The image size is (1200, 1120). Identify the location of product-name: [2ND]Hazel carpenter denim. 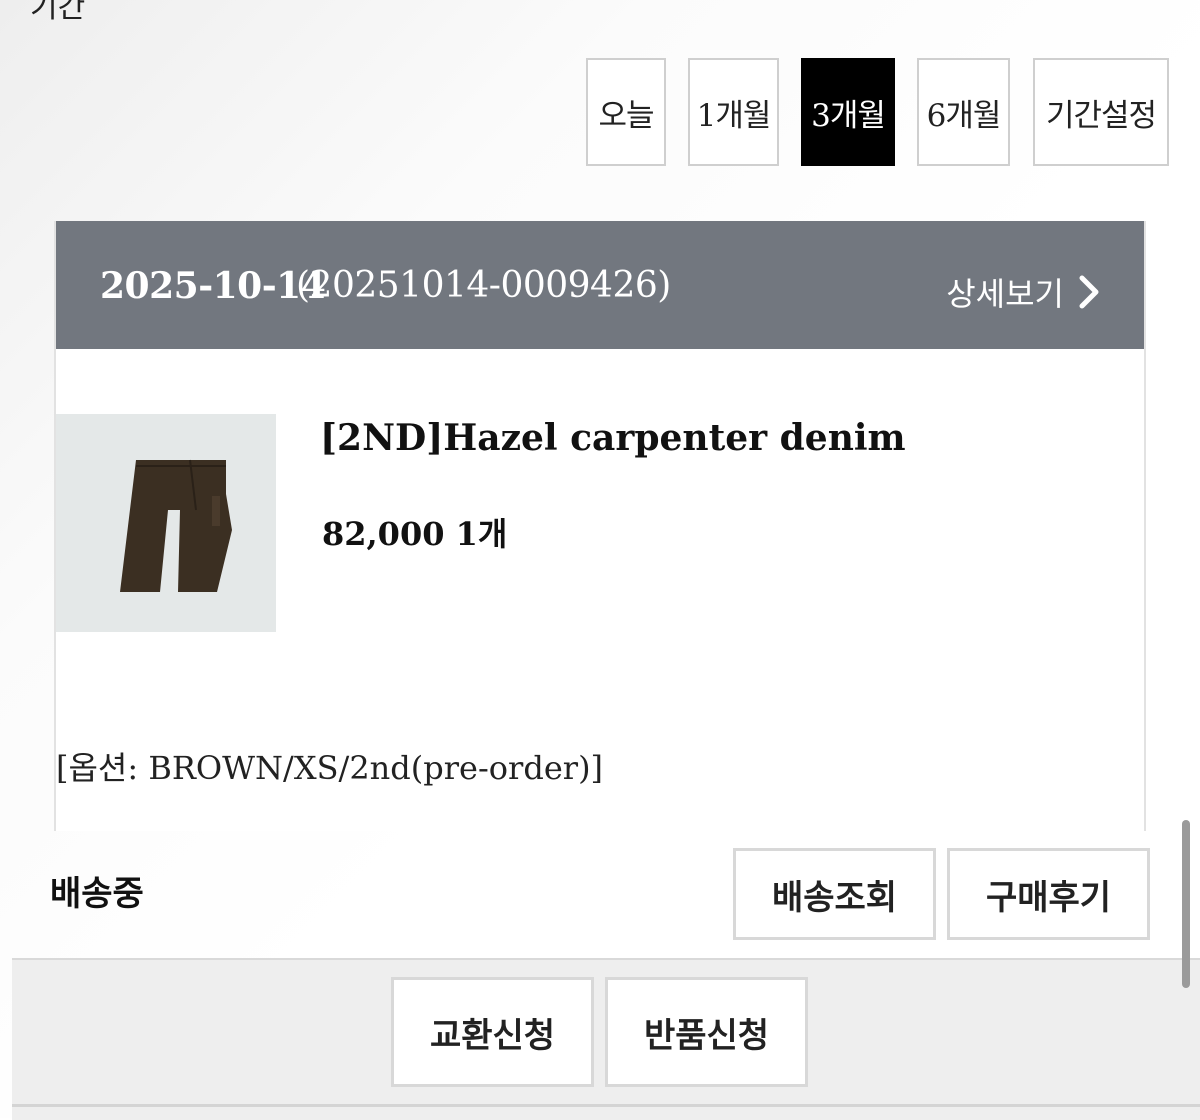
(613, 438).